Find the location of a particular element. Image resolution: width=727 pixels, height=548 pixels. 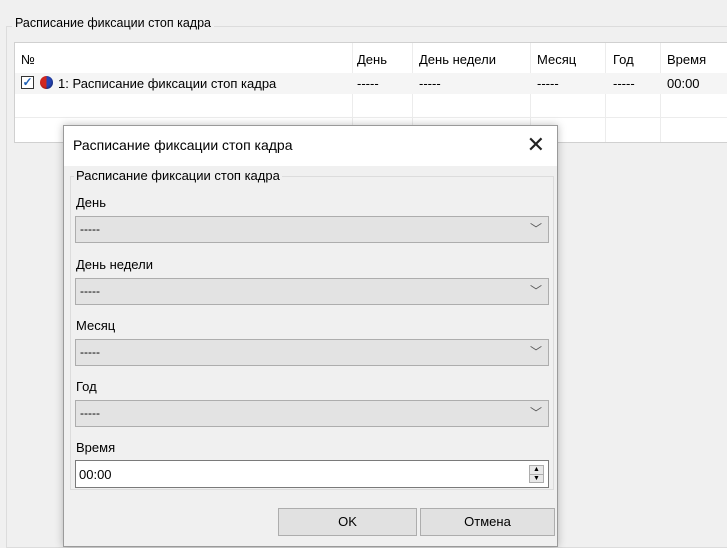

column-header-year: Год is located at coordinates (623, 59).